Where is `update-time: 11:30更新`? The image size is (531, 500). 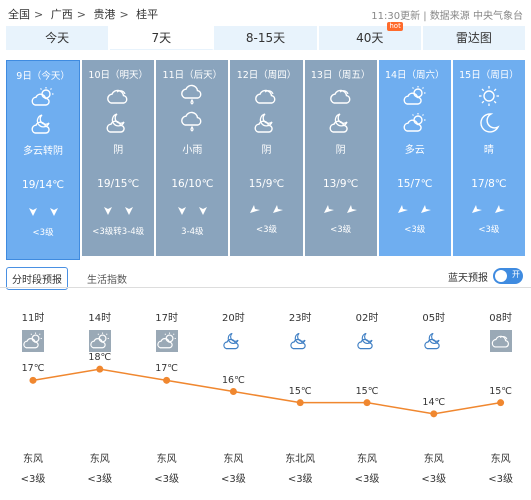 update-time: 11:30更新 is located at coordinates (396, 16).